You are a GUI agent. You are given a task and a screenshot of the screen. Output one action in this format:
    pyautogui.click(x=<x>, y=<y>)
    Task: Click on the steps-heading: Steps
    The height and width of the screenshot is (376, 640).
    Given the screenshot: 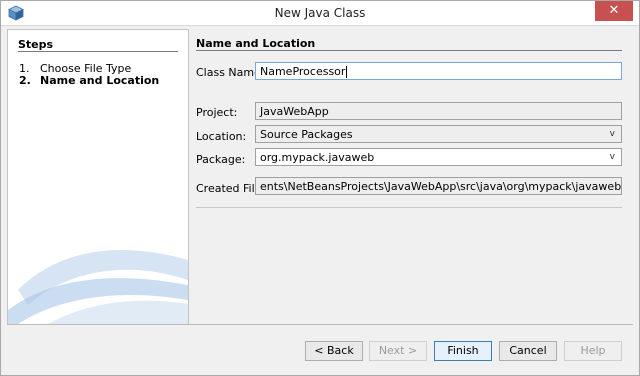 What is the action you would take?
    pyautogui.click(x=36, y=44)
    